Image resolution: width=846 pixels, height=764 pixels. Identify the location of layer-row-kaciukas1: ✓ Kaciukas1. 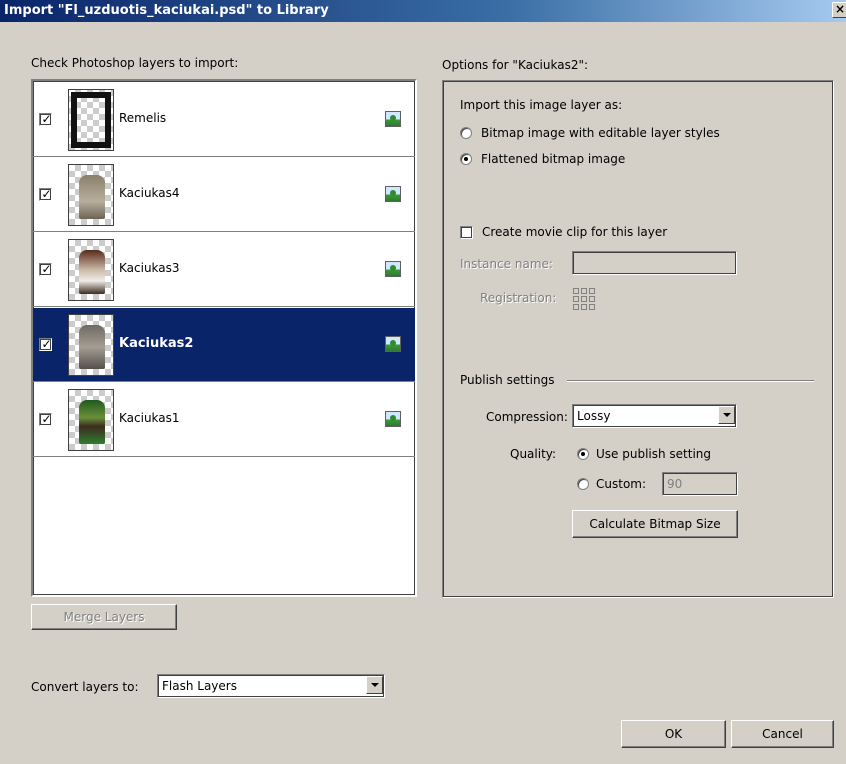
(224, 420).